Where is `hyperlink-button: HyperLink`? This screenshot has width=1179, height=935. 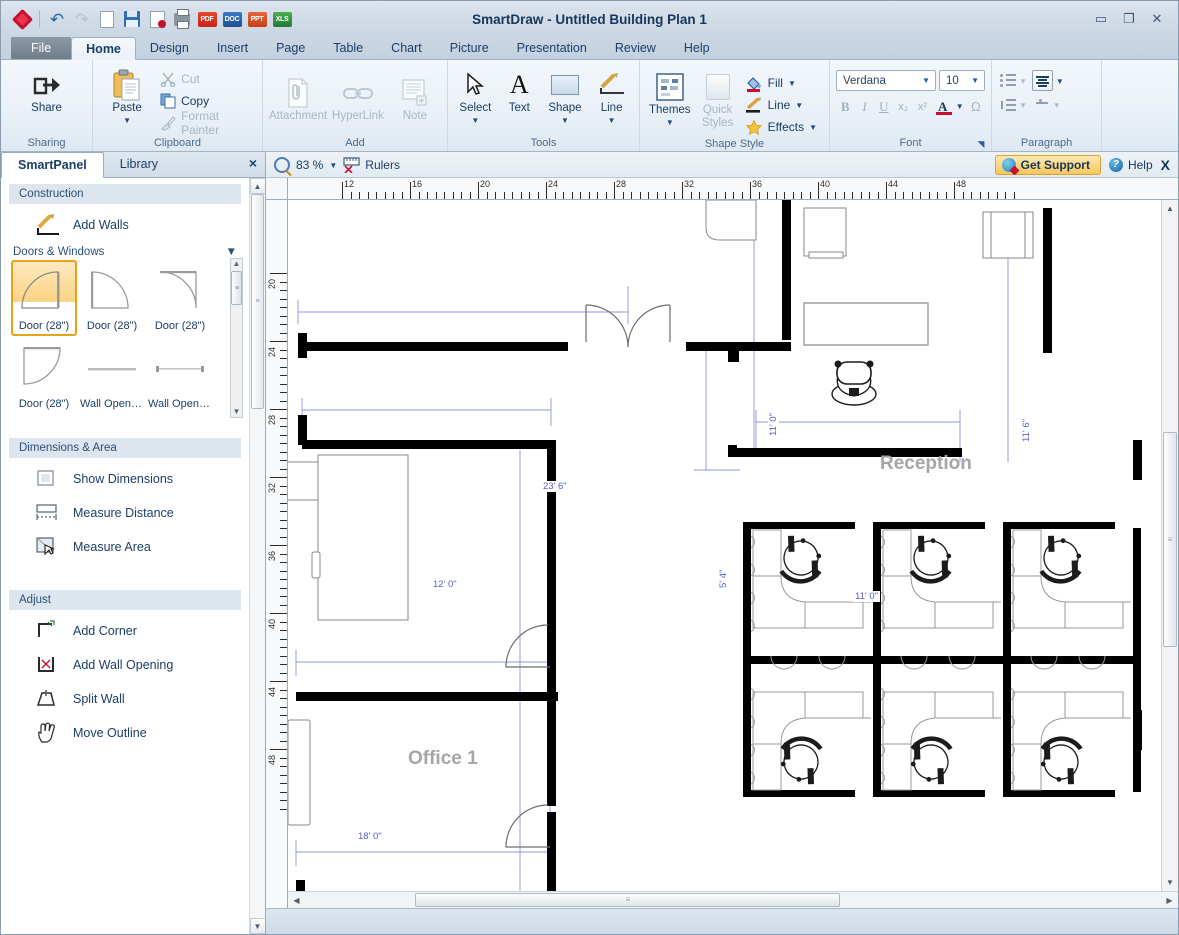 hyperlink-button: HyperLink is located at coordinates (358, 97).